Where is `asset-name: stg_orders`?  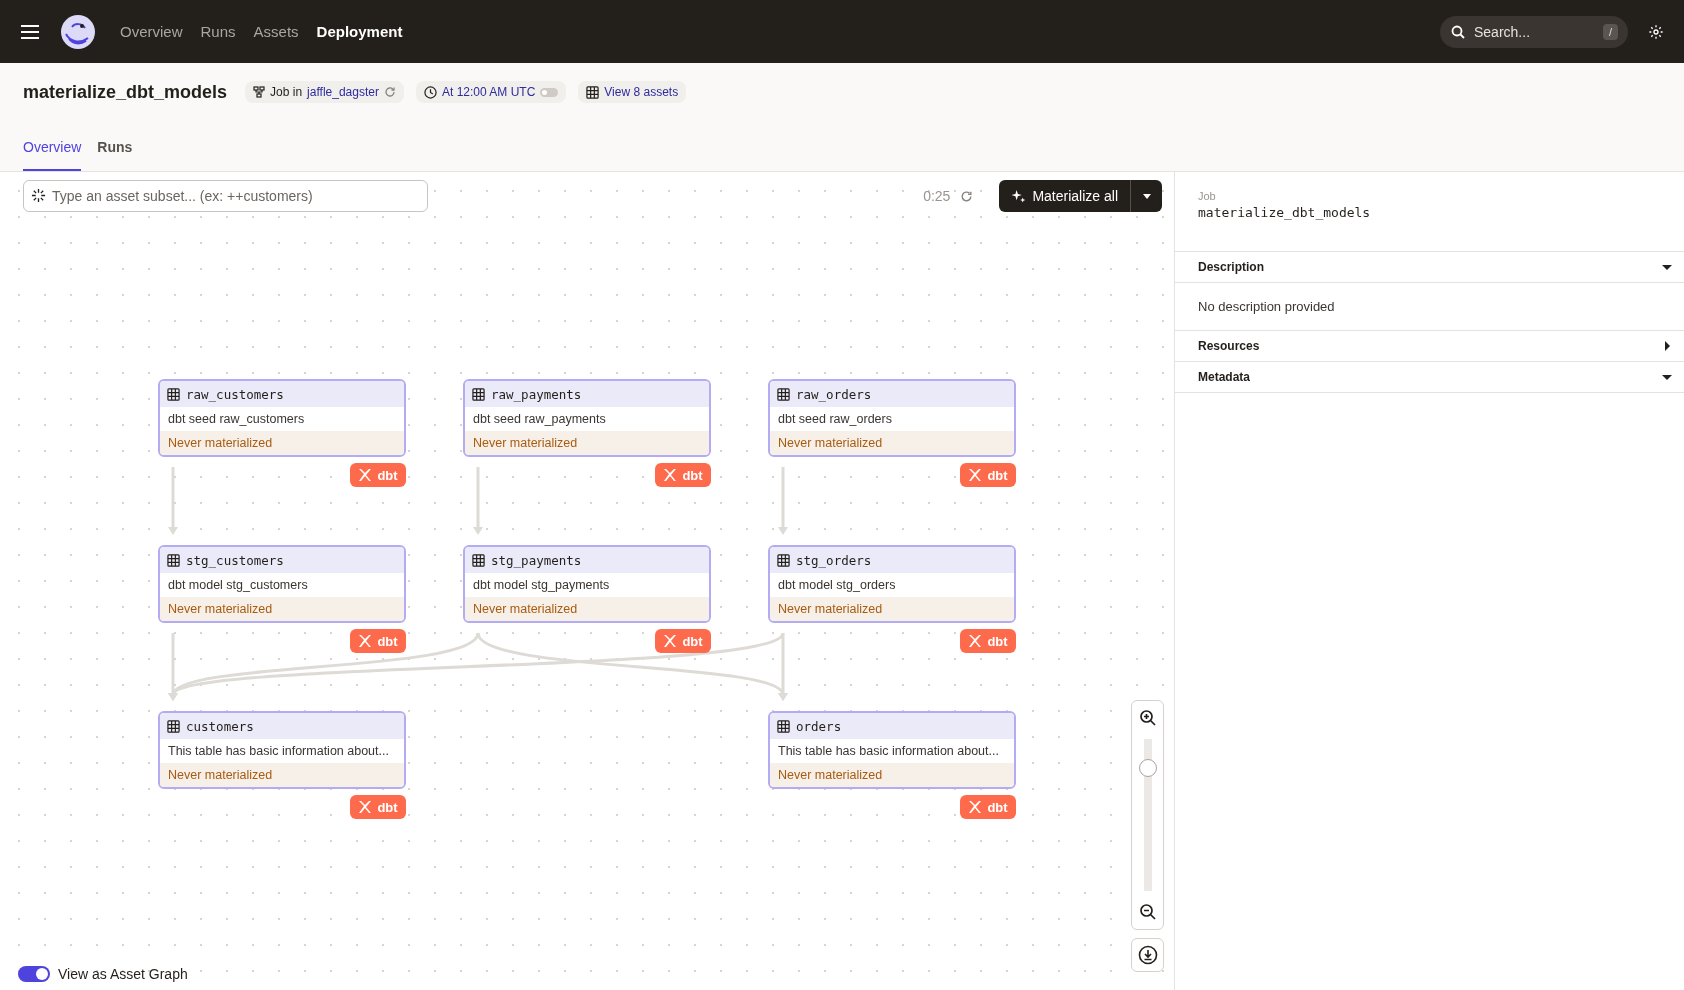
asset-name: stg_orders is located at coordinates (834, 560).